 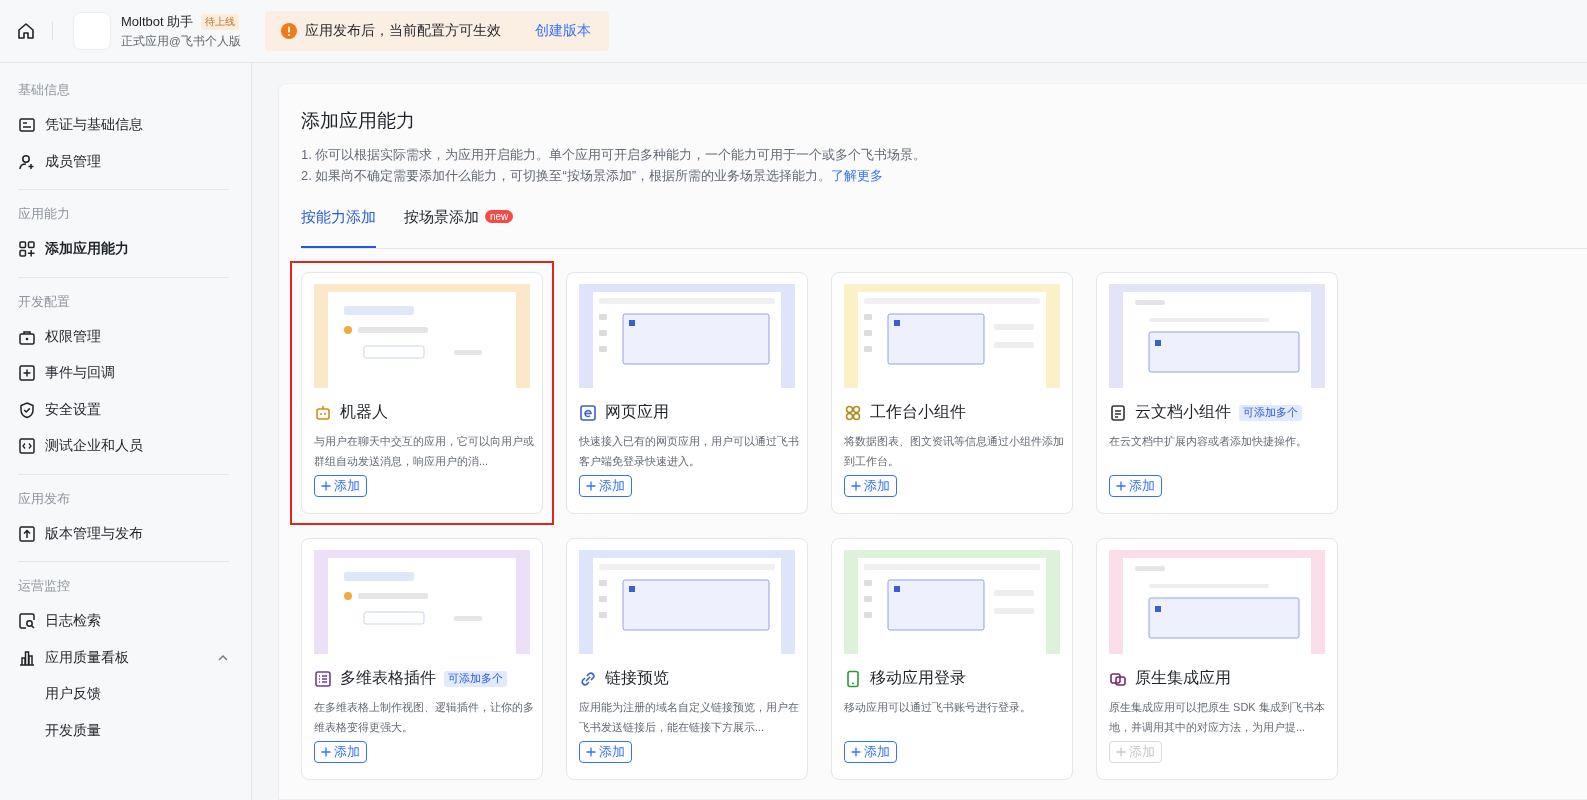 I want to click on log-search-icon, so click(x=27, y=621).